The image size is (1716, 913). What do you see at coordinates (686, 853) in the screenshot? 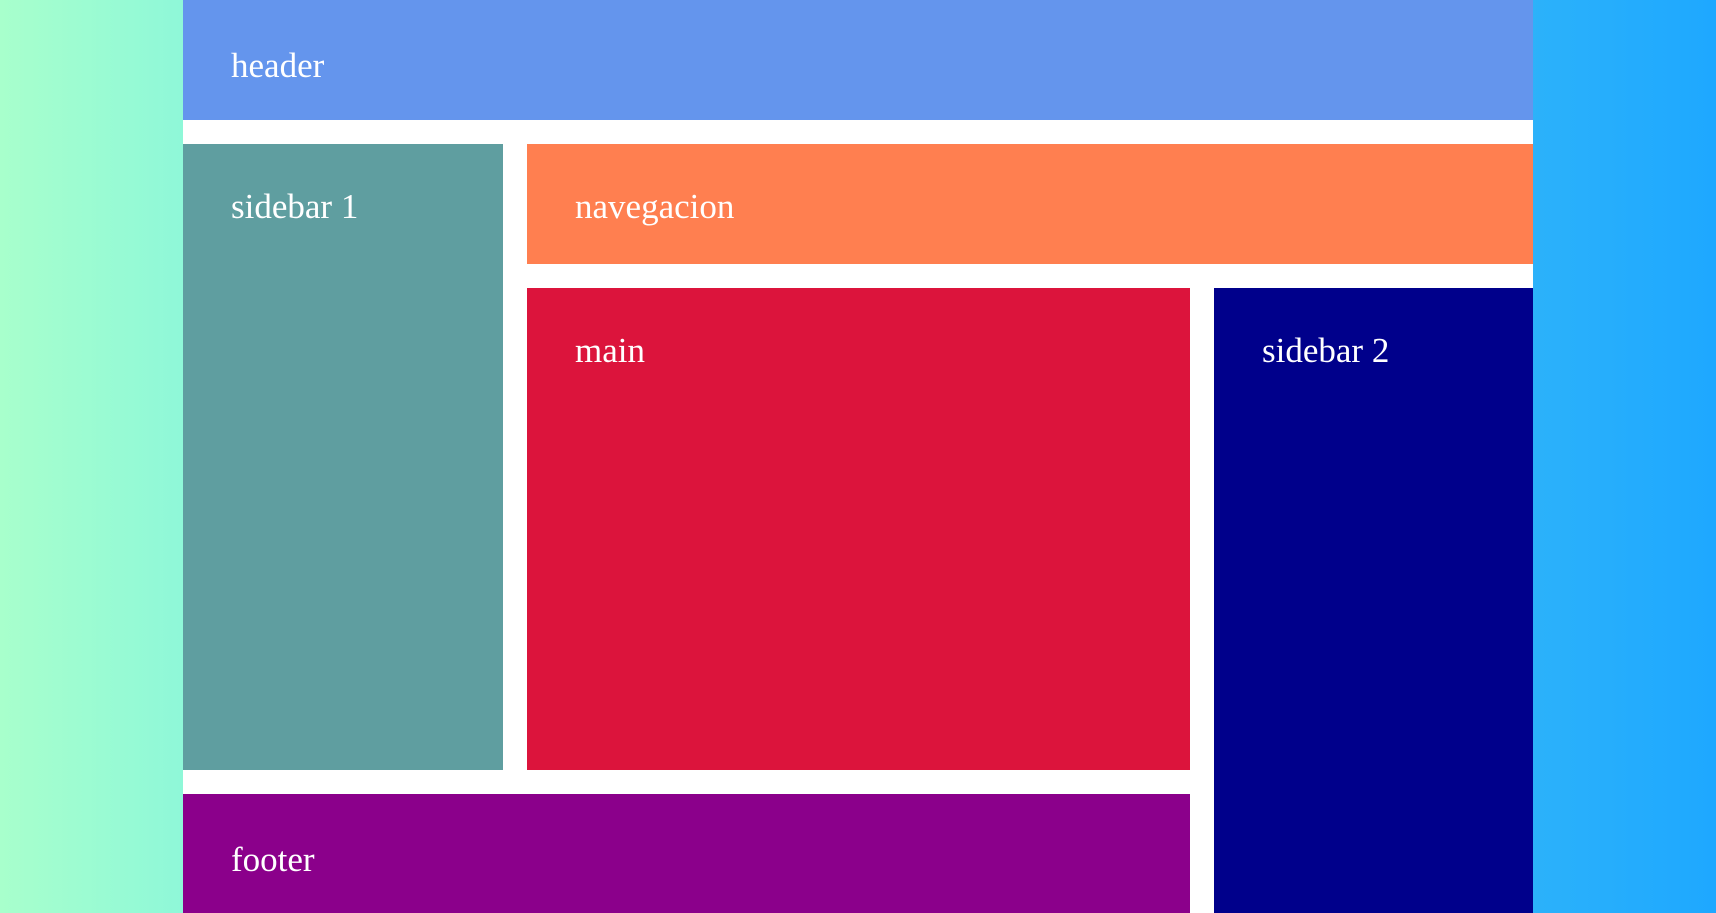
I see `footer-panel: footer` at bounding box center [686, 853].